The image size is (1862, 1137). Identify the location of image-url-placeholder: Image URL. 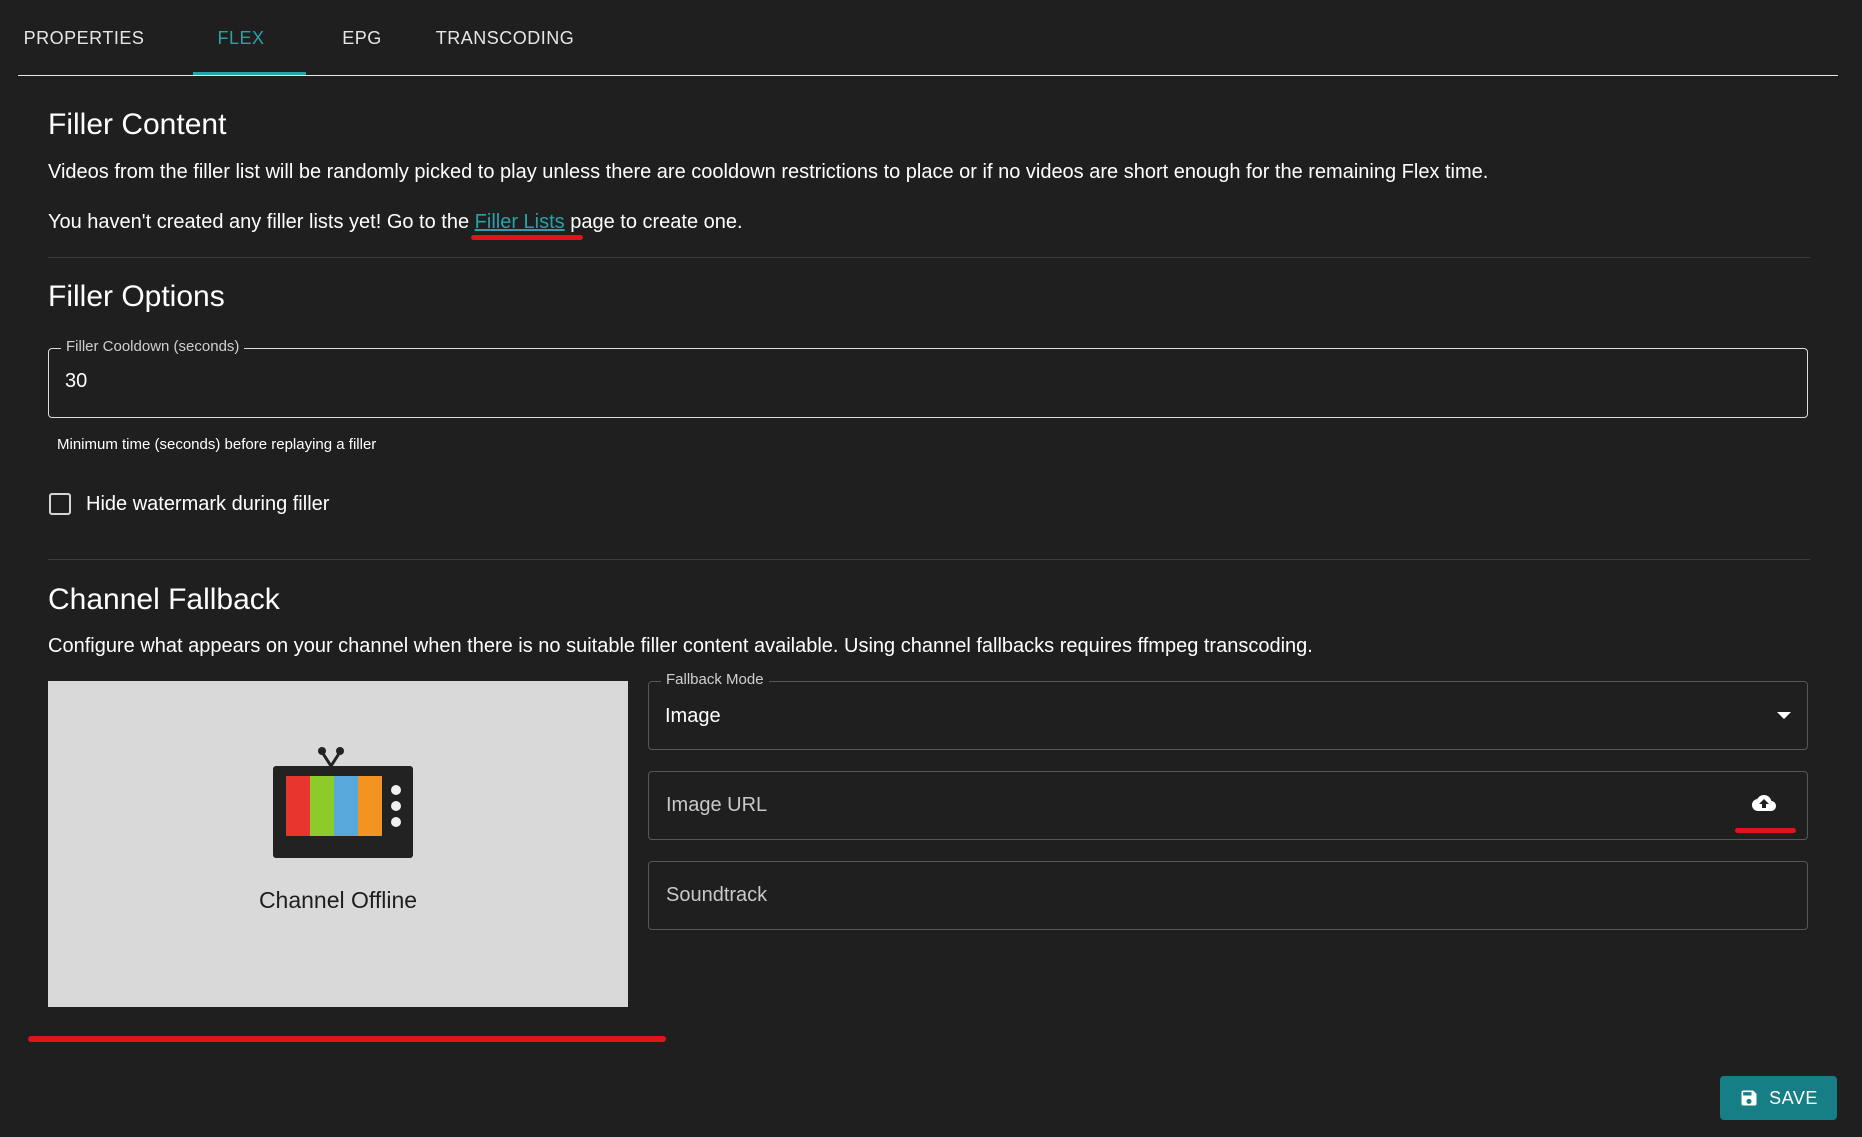
(717, 805).